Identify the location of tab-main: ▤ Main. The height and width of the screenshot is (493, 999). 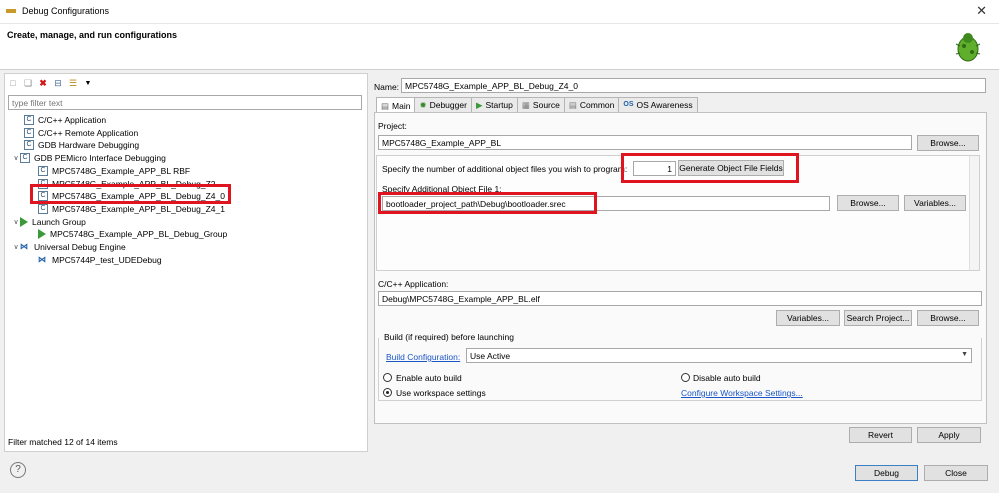
(396, 105).